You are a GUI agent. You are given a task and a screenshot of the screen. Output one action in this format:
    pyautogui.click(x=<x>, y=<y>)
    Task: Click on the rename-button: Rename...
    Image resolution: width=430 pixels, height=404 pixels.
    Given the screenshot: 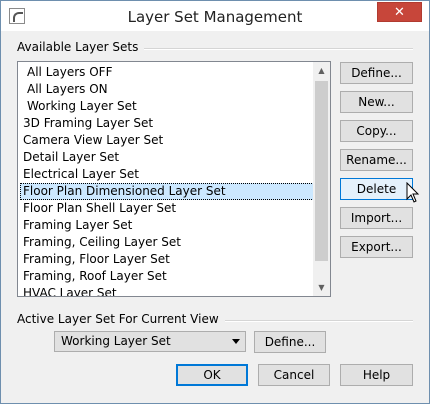 What is the action you would take?
    pyautogui.click(x=376, y=160)
    